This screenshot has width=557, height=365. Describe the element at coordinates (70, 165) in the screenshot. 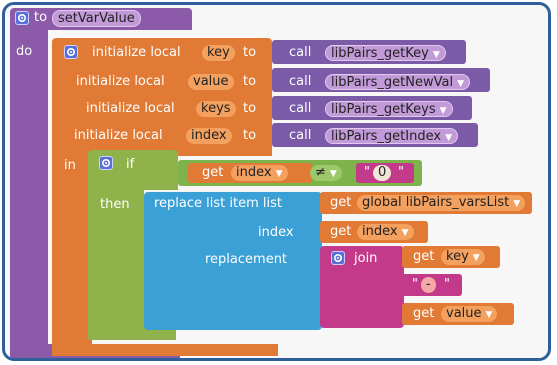

I see `in-label: in` at that location.